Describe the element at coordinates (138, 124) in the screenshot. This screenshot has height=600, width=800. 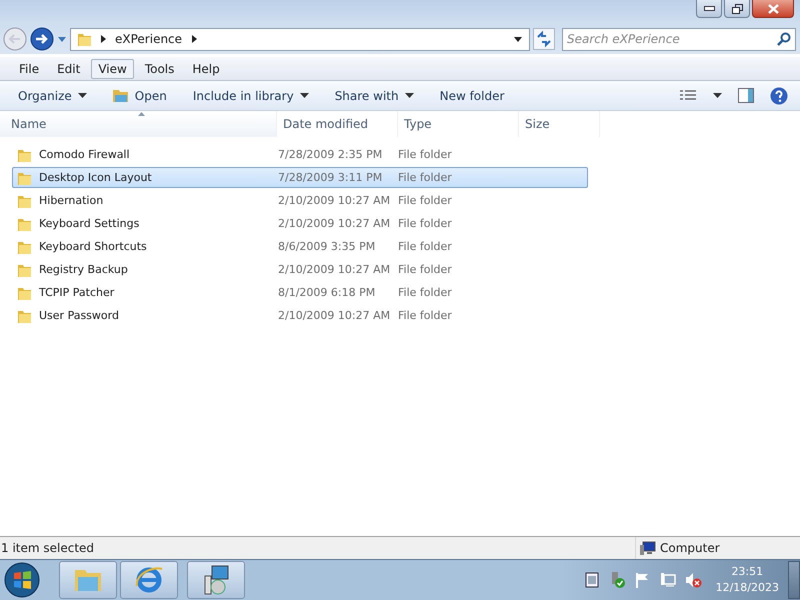
I see `column-header: Name` at that location.